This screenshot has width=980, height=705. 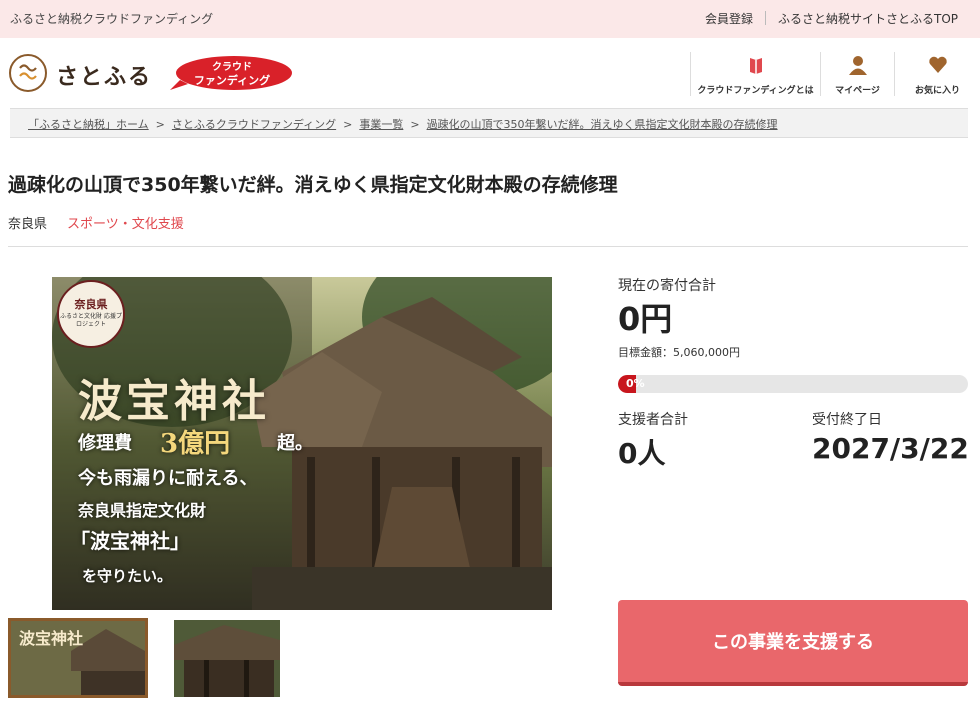 I want to click on breadcrumb-current: 過疎化の山頂で350年繋いだ絆。消えゆく県指定文化財本殿の存続修理, so click(x=602, y=124).